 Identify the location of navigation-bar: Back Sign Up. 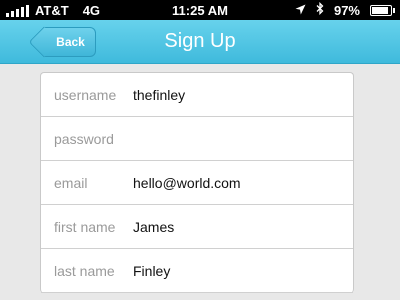
(200, 42).